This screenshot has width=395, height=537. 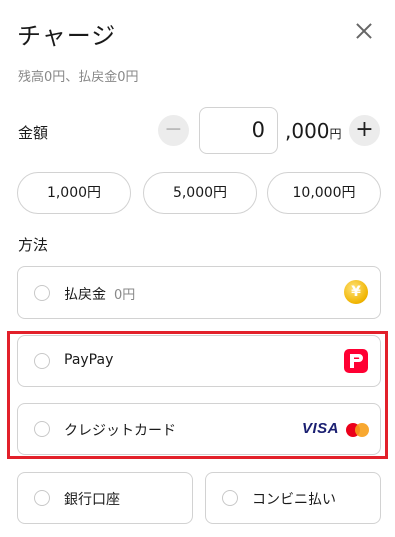 What do you see at coordinates (173, 130) in the screenshot?
I see `decrease-button: −` at bounding box center [173, 130].